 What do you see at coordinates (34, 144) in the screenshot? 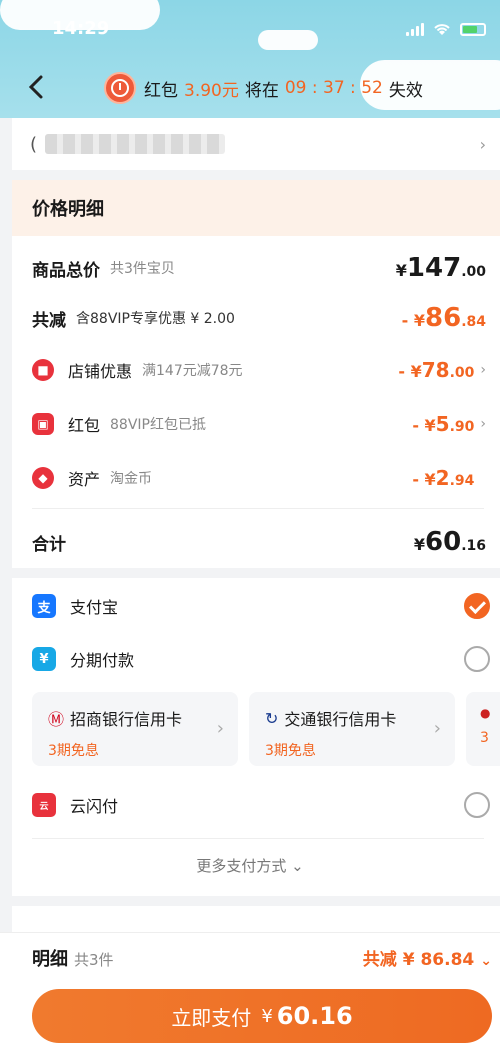
I see `location-icon: (` at bounding box center [34, 144].